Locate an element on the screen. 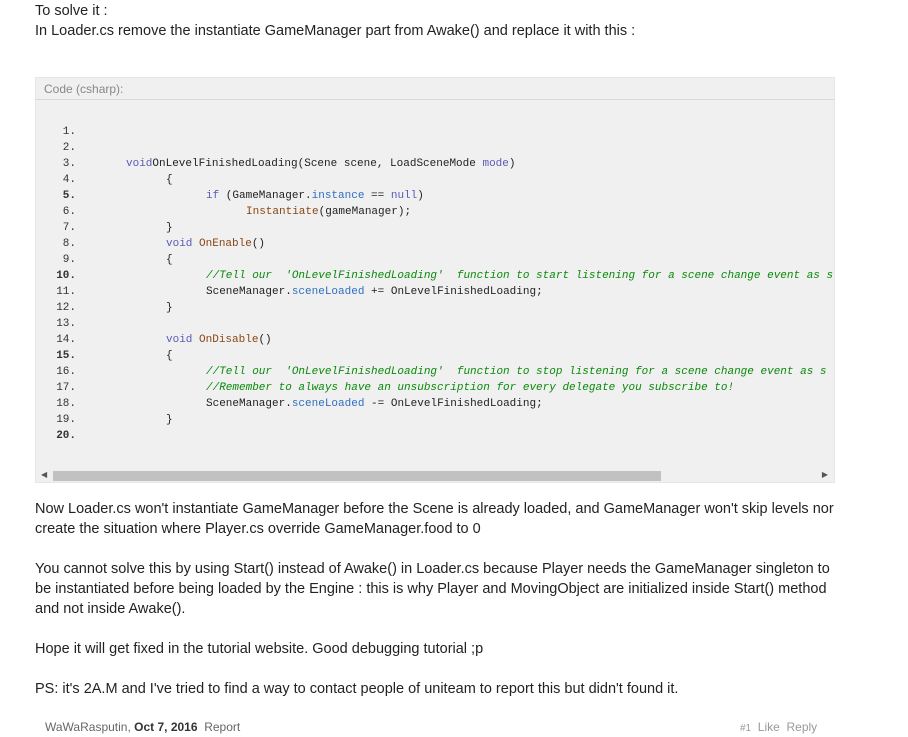  line-number: 12. is located at coordinates (66, 308).